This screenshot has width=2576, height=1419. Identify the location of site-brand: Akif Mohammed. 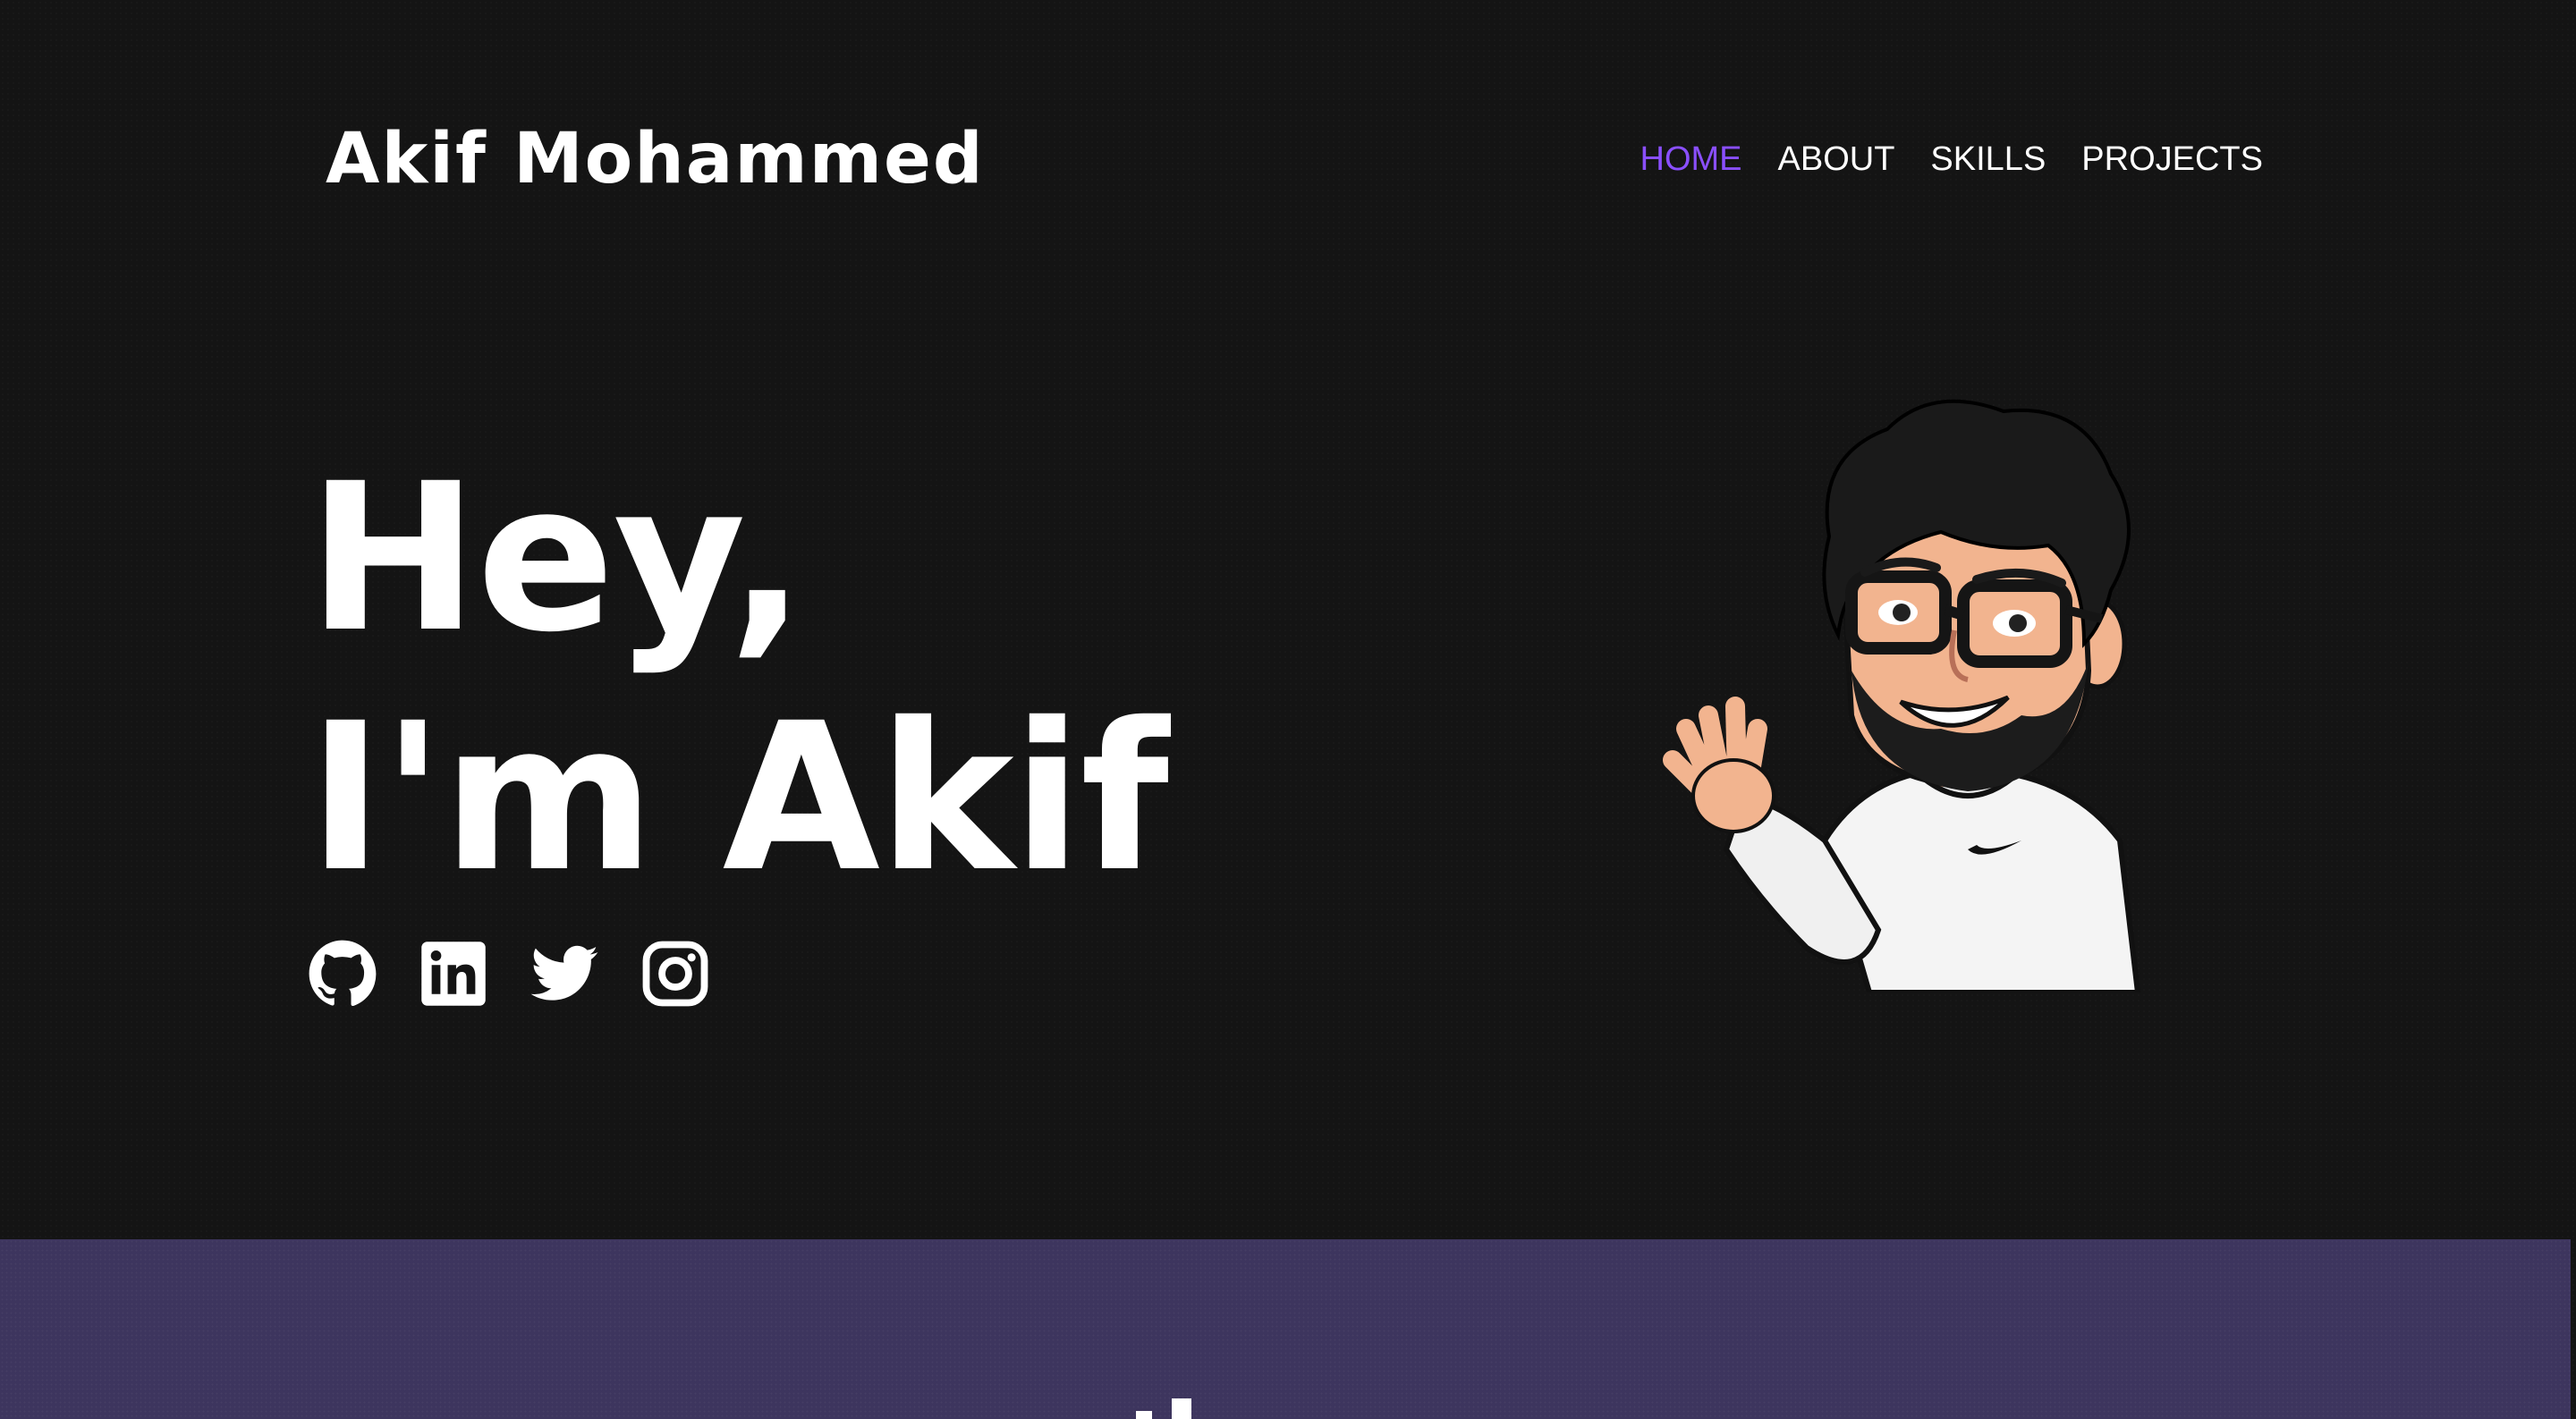
(655, 159).